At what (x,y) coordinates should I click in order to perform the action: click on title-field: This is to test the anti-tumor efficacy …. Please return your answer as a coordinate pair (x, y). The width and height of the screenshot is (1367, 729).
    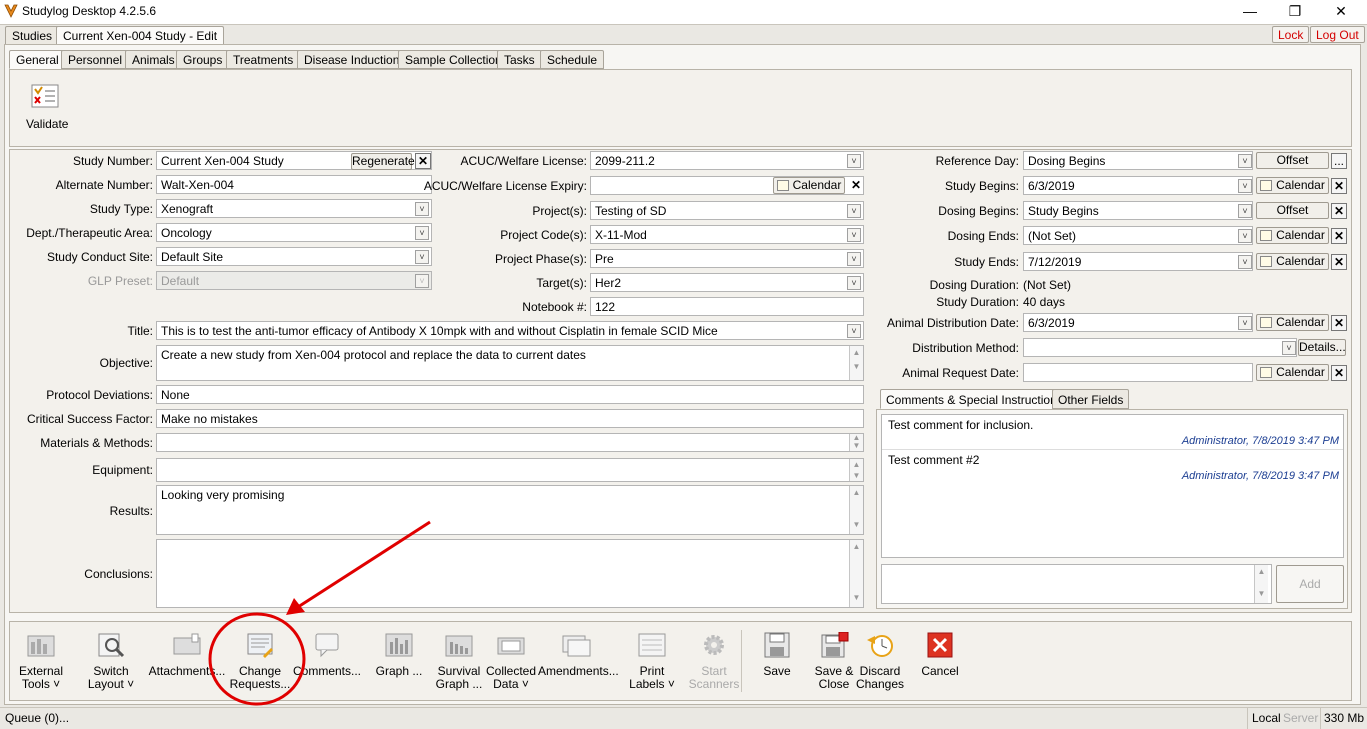
    Looking at the image, I should click on (510, 330).